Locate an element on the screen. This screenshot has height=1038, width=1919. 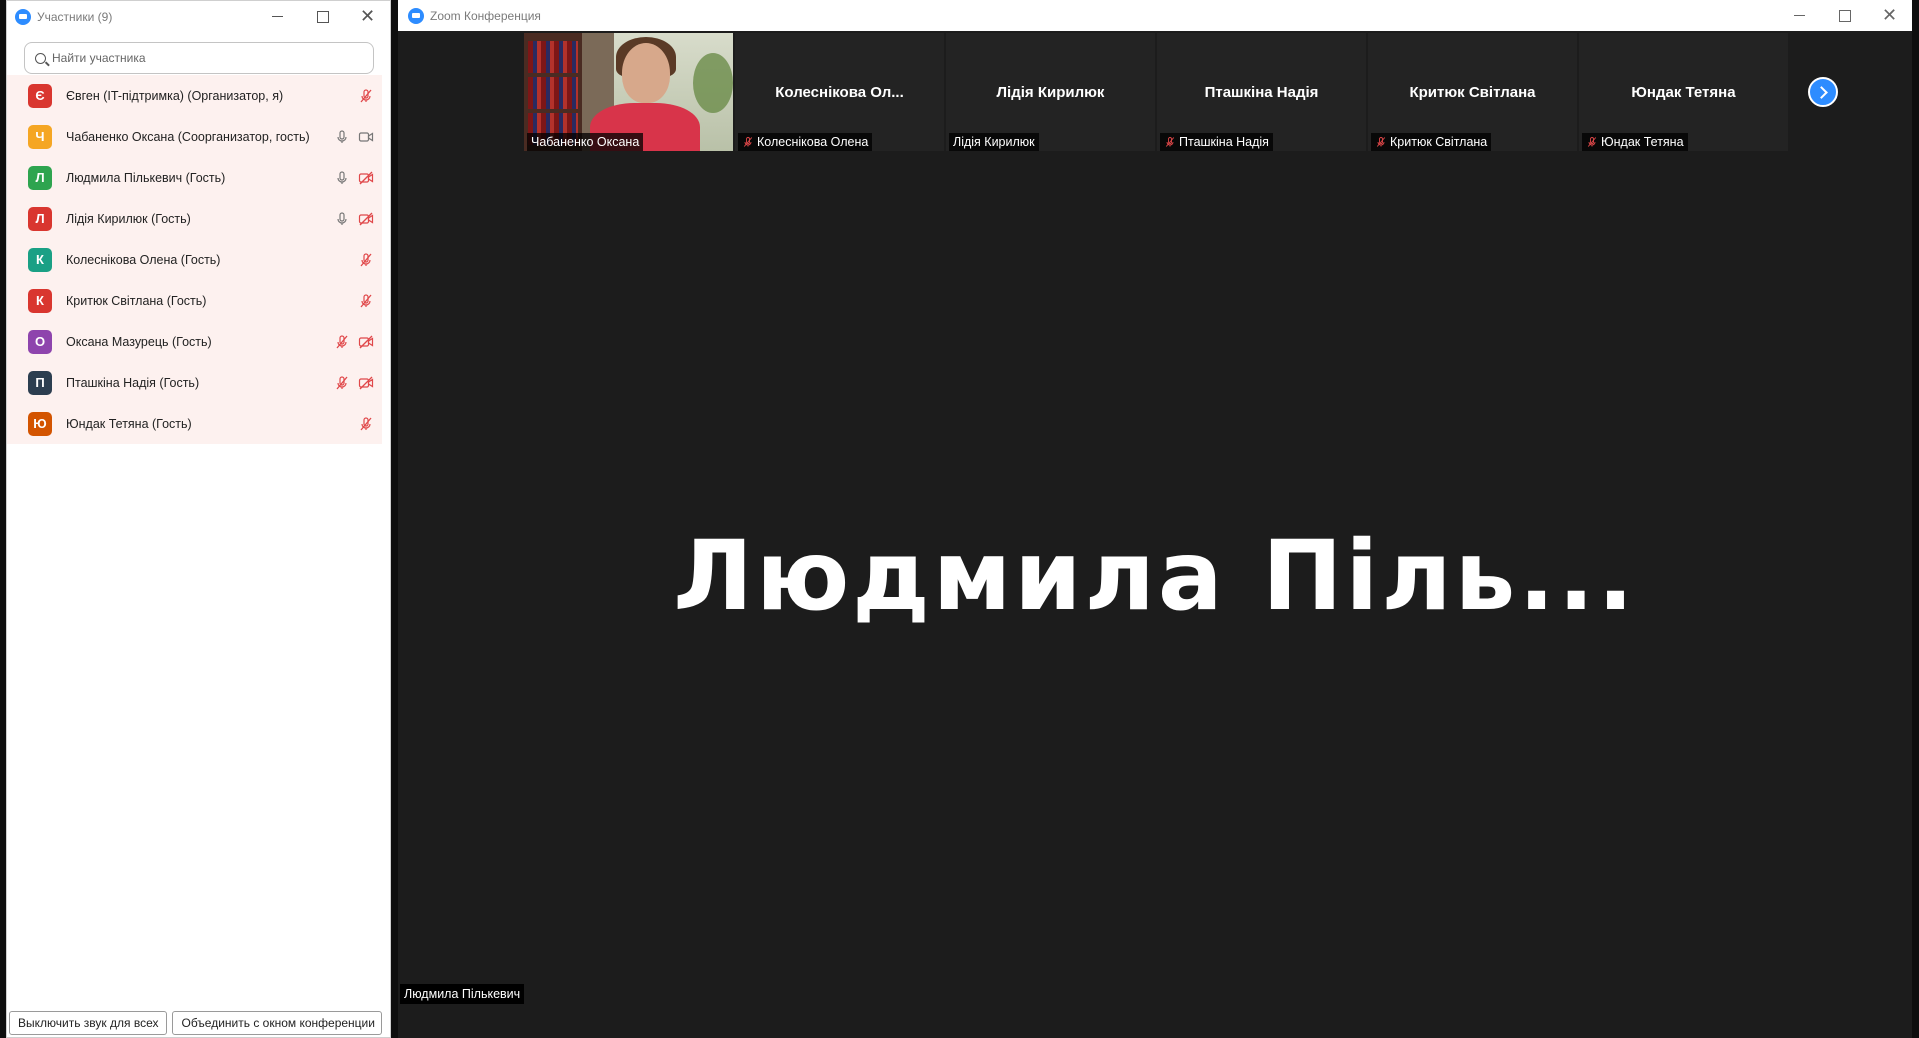
mute-all-button: Выключить звук для всех is located at coordinates (88, 1023).